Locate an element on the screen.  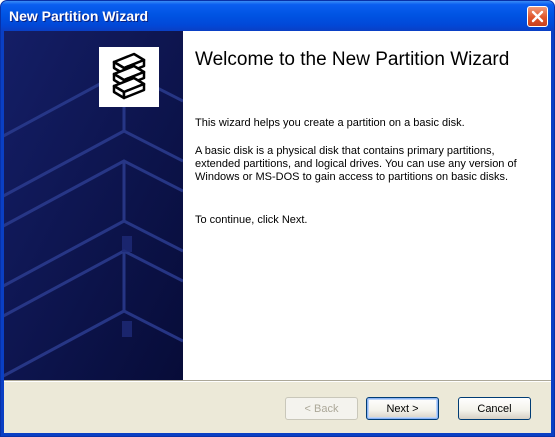
wizard-logo is located at coordinates (129, 77).